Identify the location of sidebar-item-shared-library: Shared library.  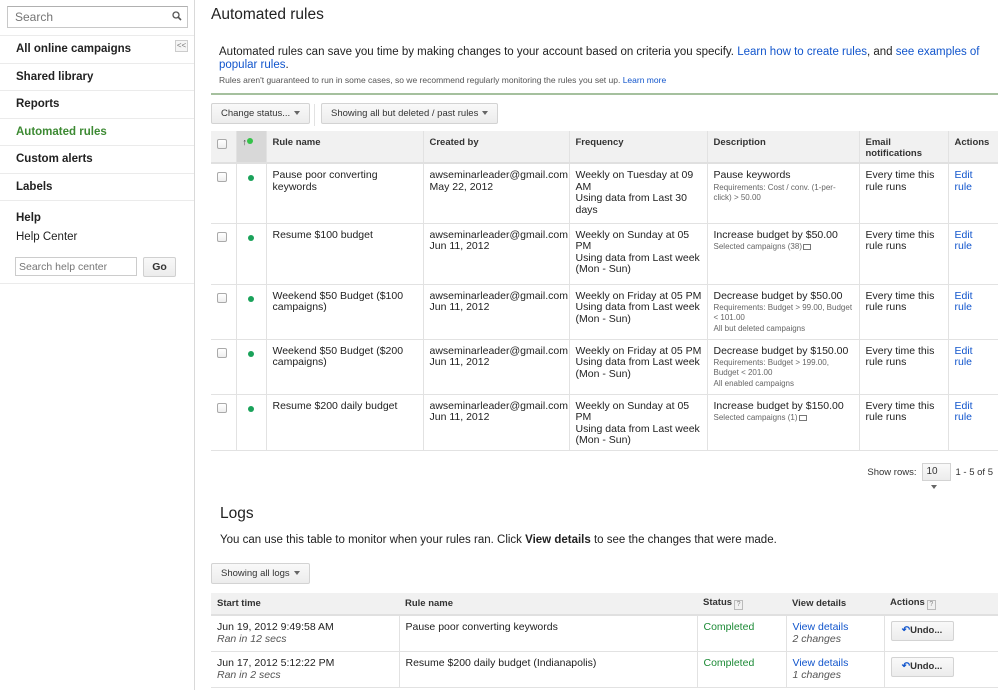
(97, 77).